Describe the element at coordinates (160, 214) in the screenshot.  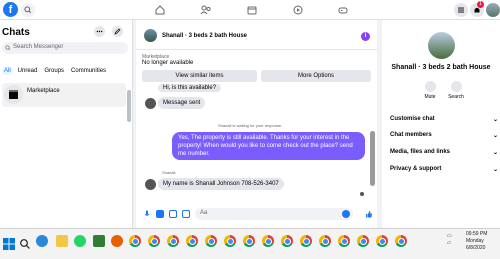
I see `image-icon` at that location.